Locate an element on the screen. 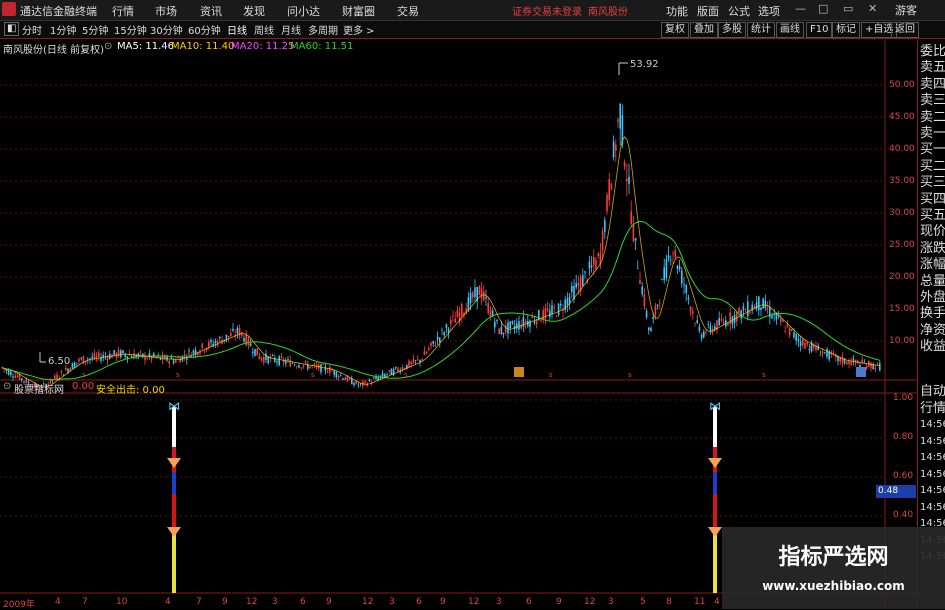 This screenshot has width=945, height=610. tab-weekly: 周线 is located at coordinates (264, 29).